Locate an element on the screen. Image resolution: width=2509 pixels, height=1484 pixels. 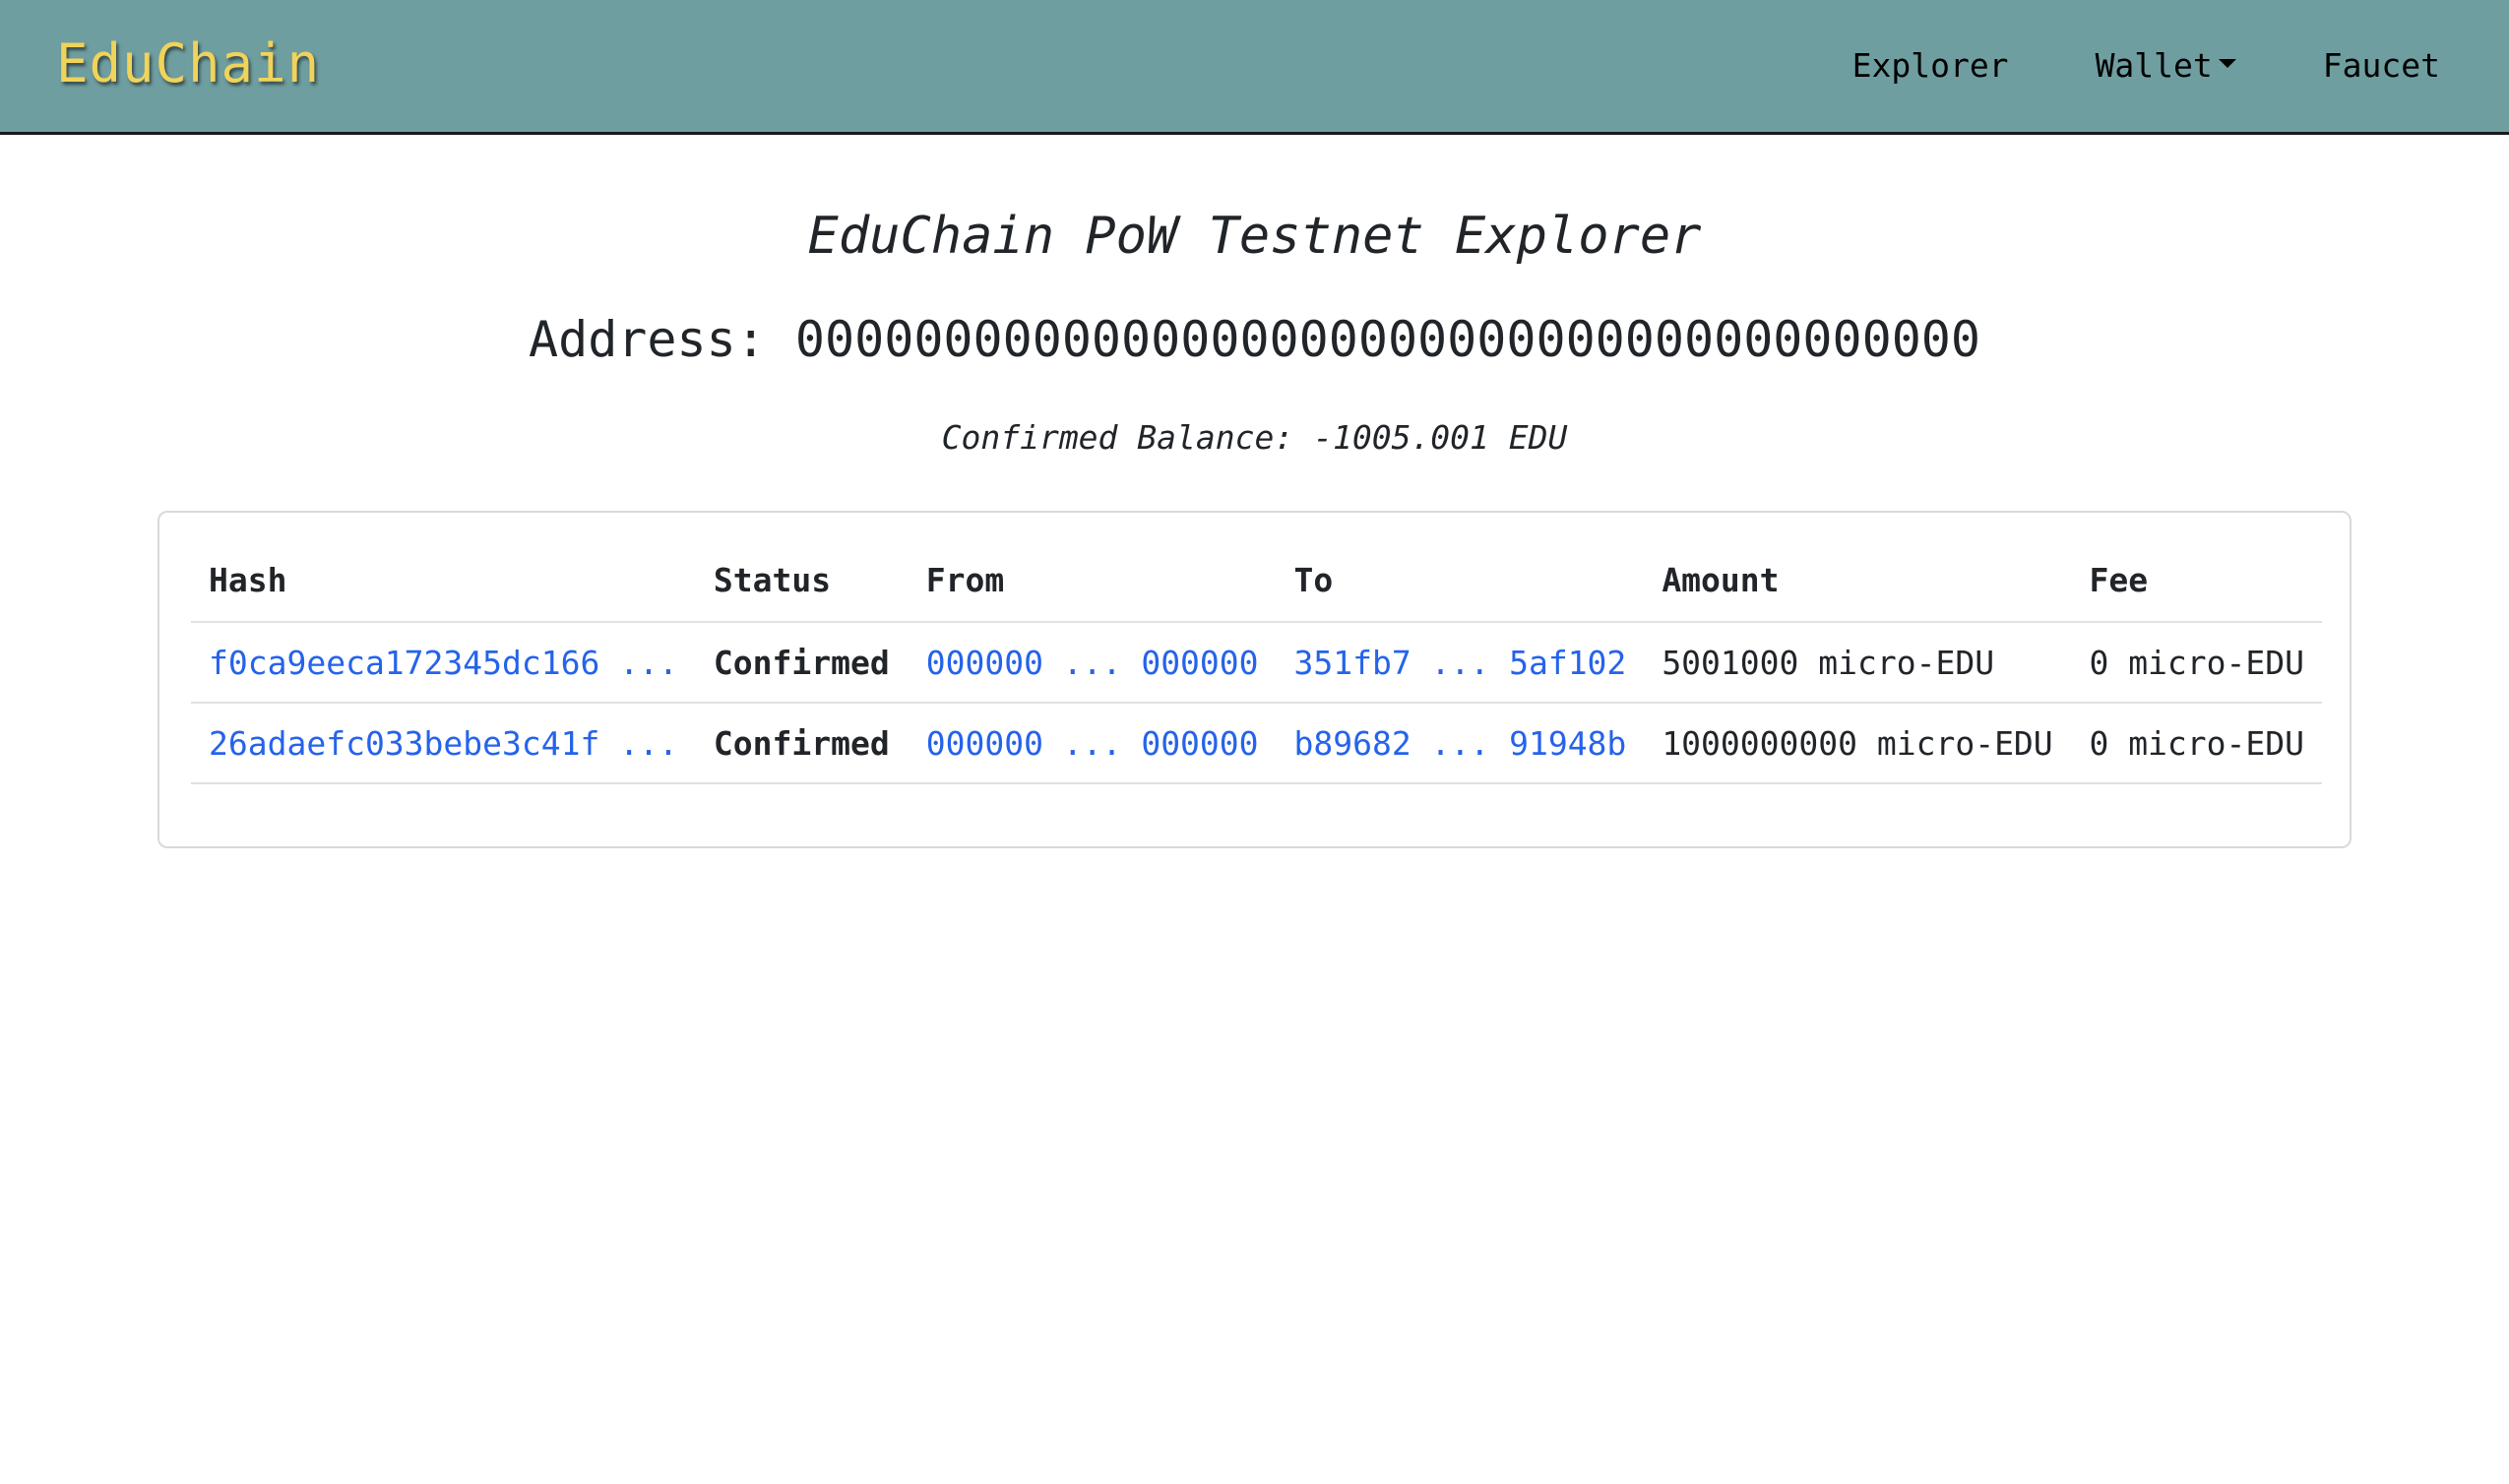
header-status: Status is located at coordinates (802, 581).